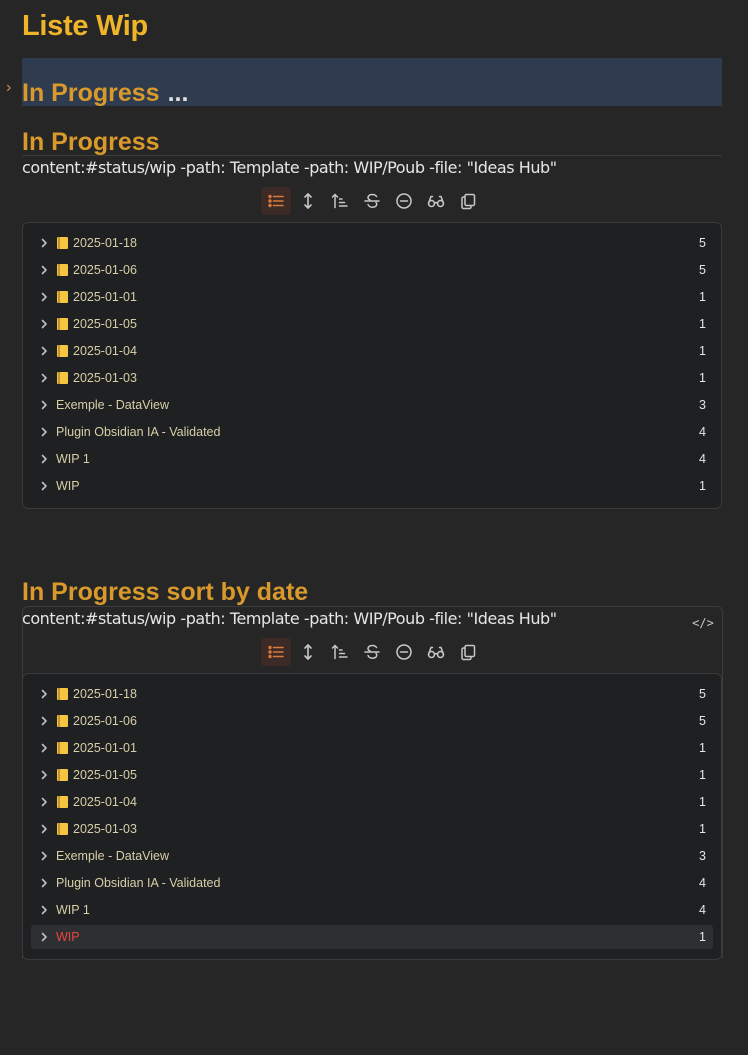 The image size is (748, 1055). Describe the element at coordinates (85, 26) in the screenshot. I see `page-title: Liste Wip` at that location.